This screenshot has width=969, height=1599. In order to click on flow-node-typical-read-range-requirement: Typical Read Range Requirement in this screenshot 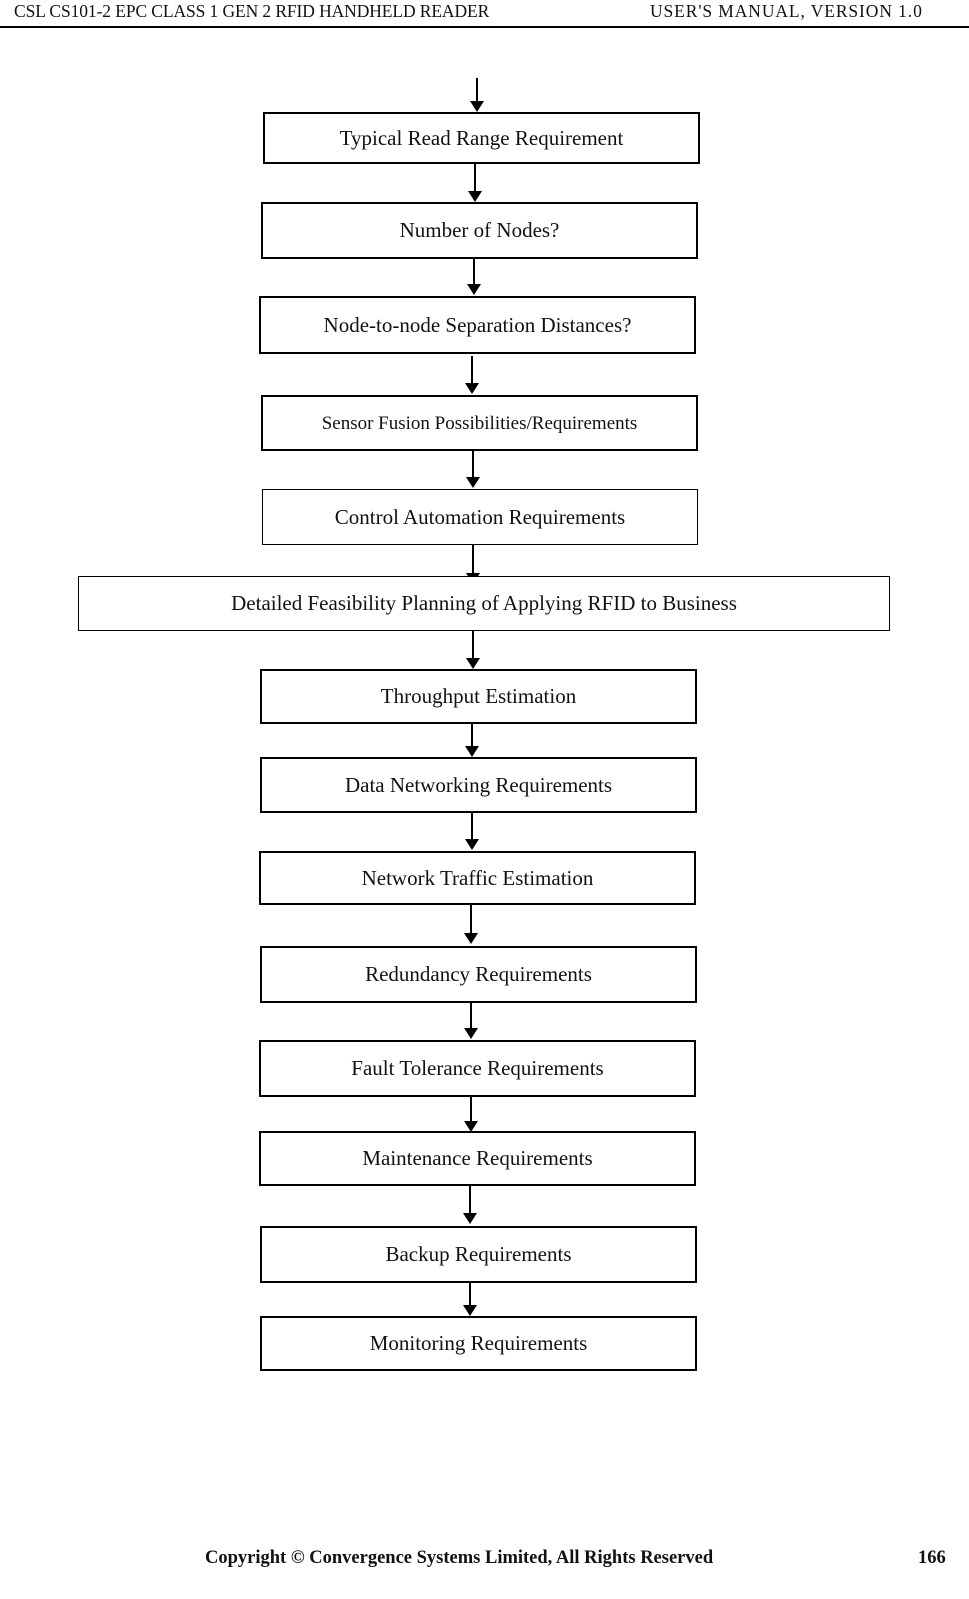, I will do `click(481, 138)`.